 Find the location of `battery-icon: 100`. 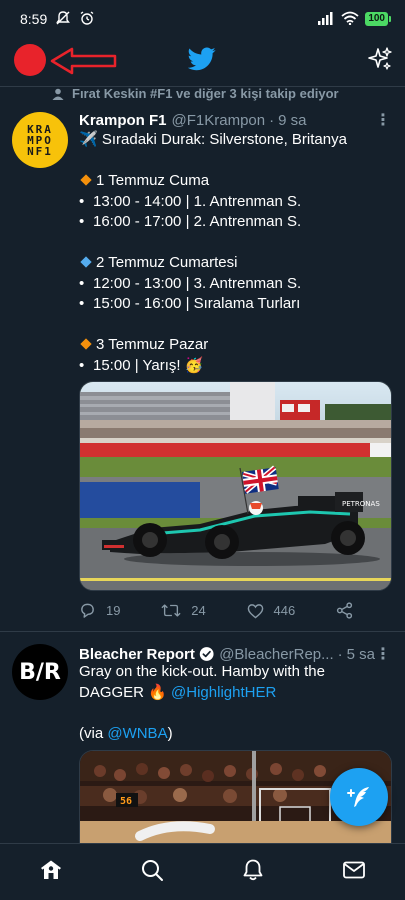

battery-icon: 100 is located at coordinates (378, 19).